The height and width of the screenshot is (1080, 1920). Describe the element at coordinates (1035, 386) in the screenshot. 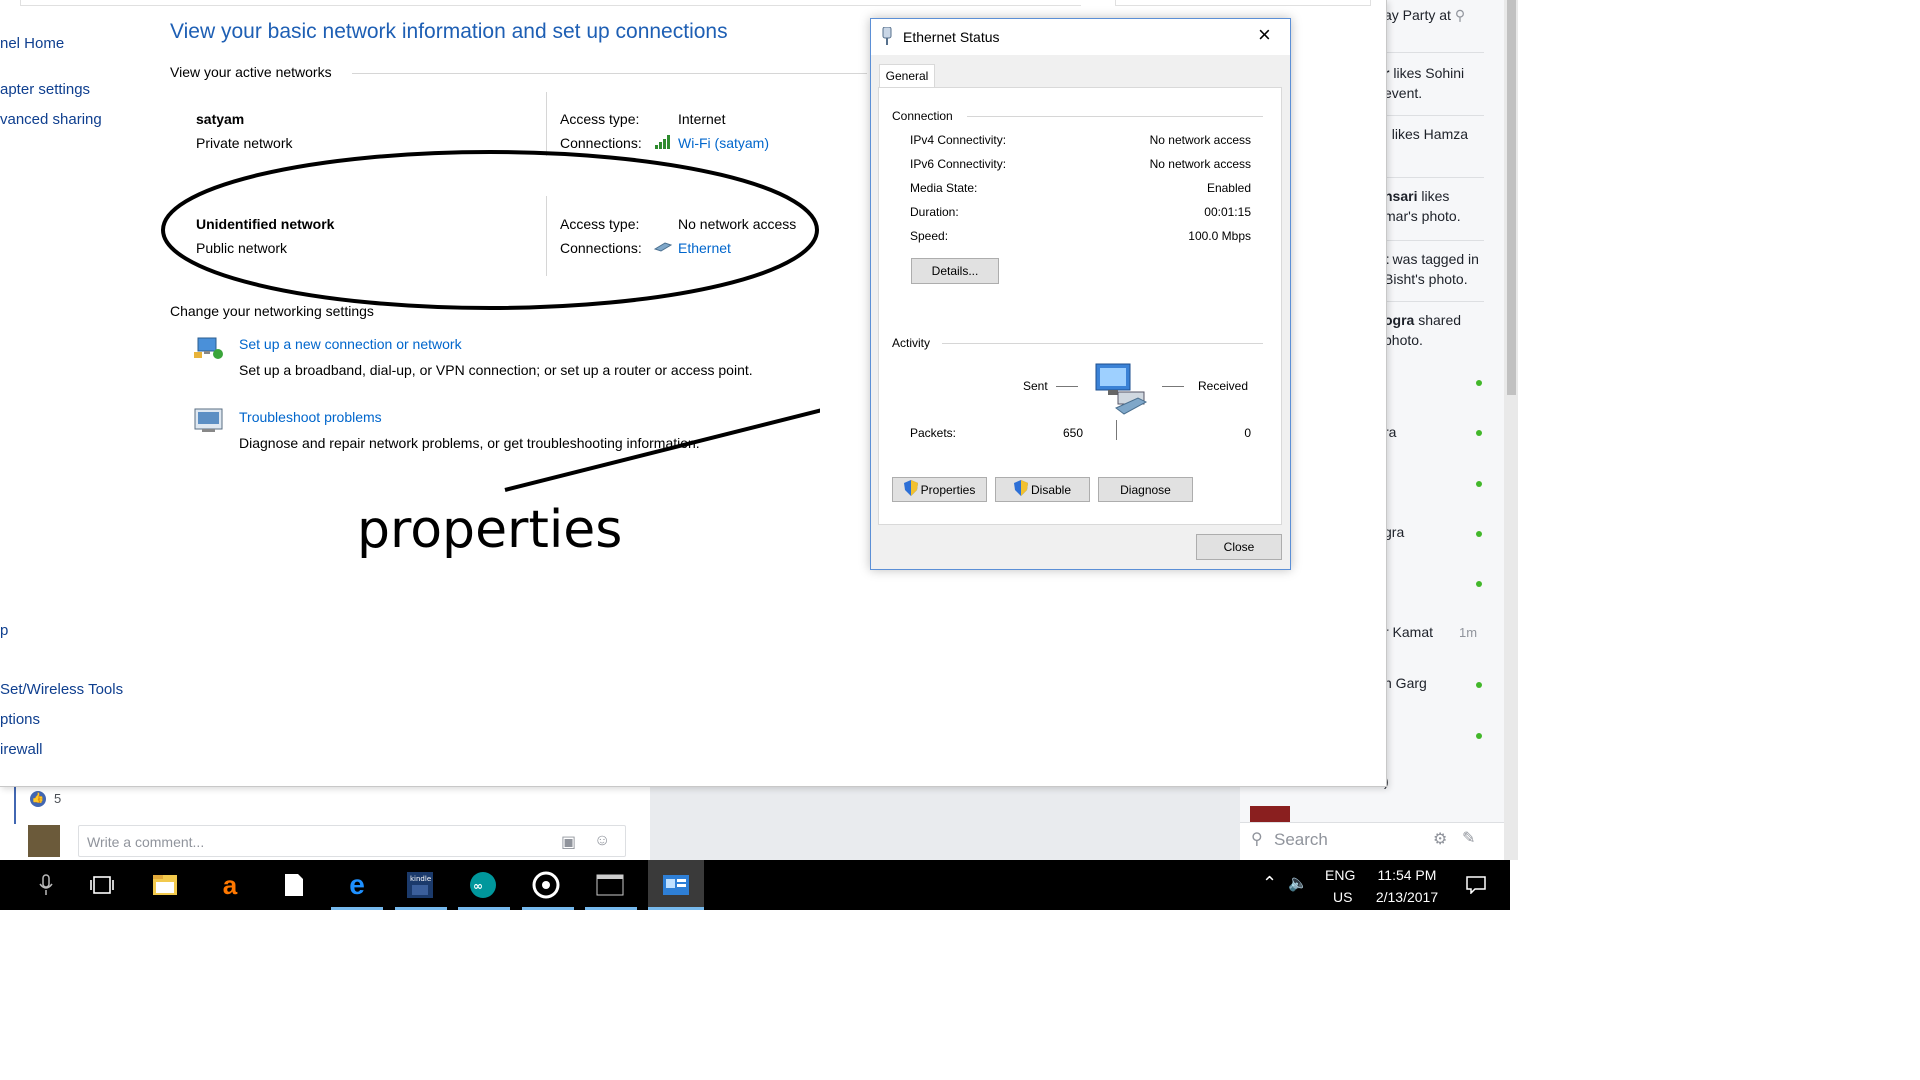

I see `sent-label: Sent` at that location.